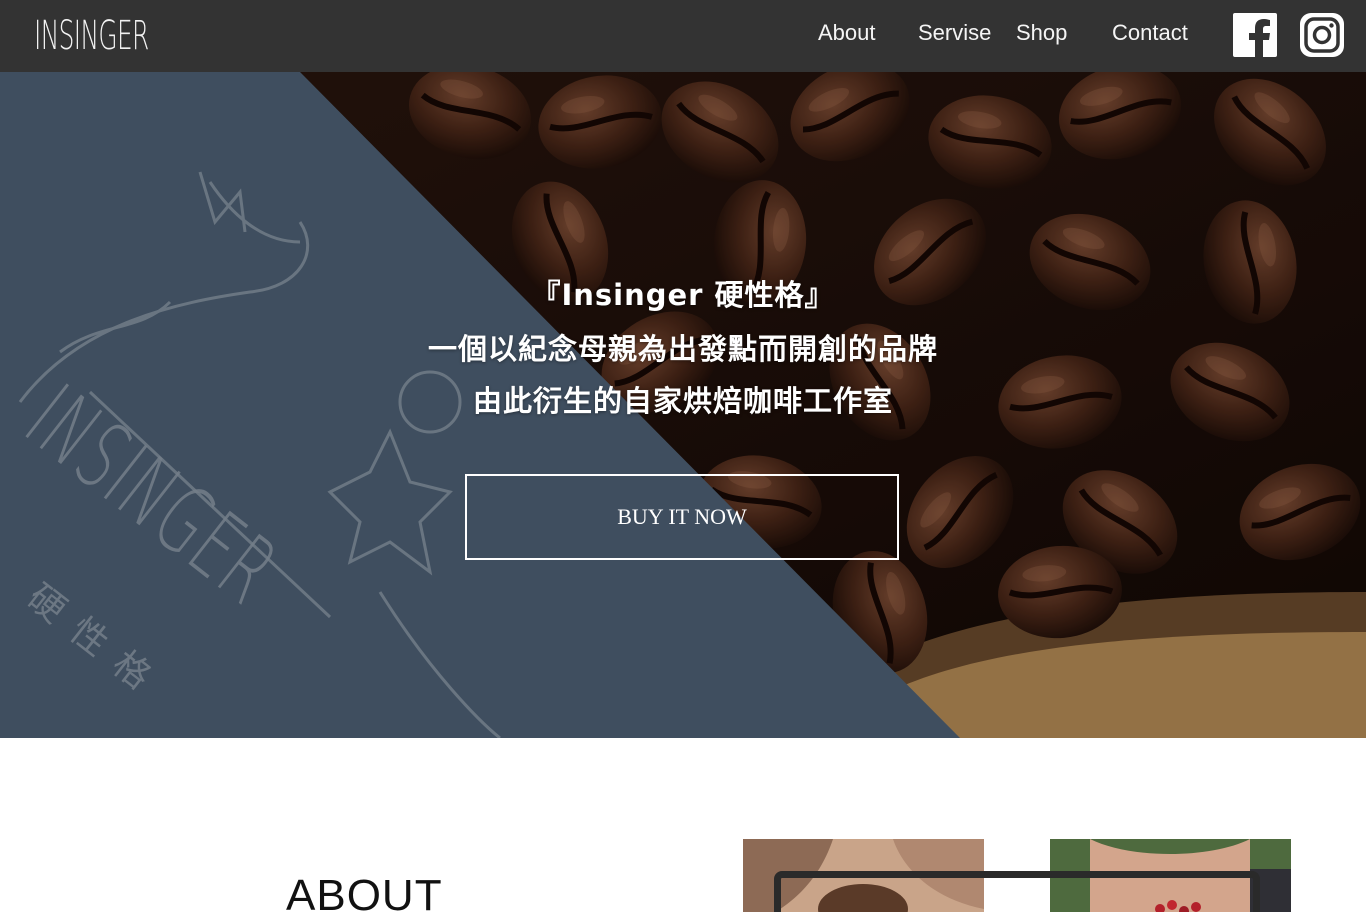  Describe the element at coordinates (1017, 891) in the screenshot. I see `about-image-frame` at that location.